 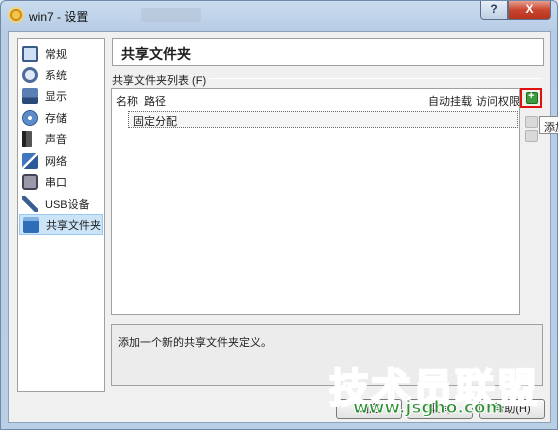 What do you see at coordinates (498, 101) in the screenshot?
I see `column-header-access: 访问权限` at bounding box center [498, 101].